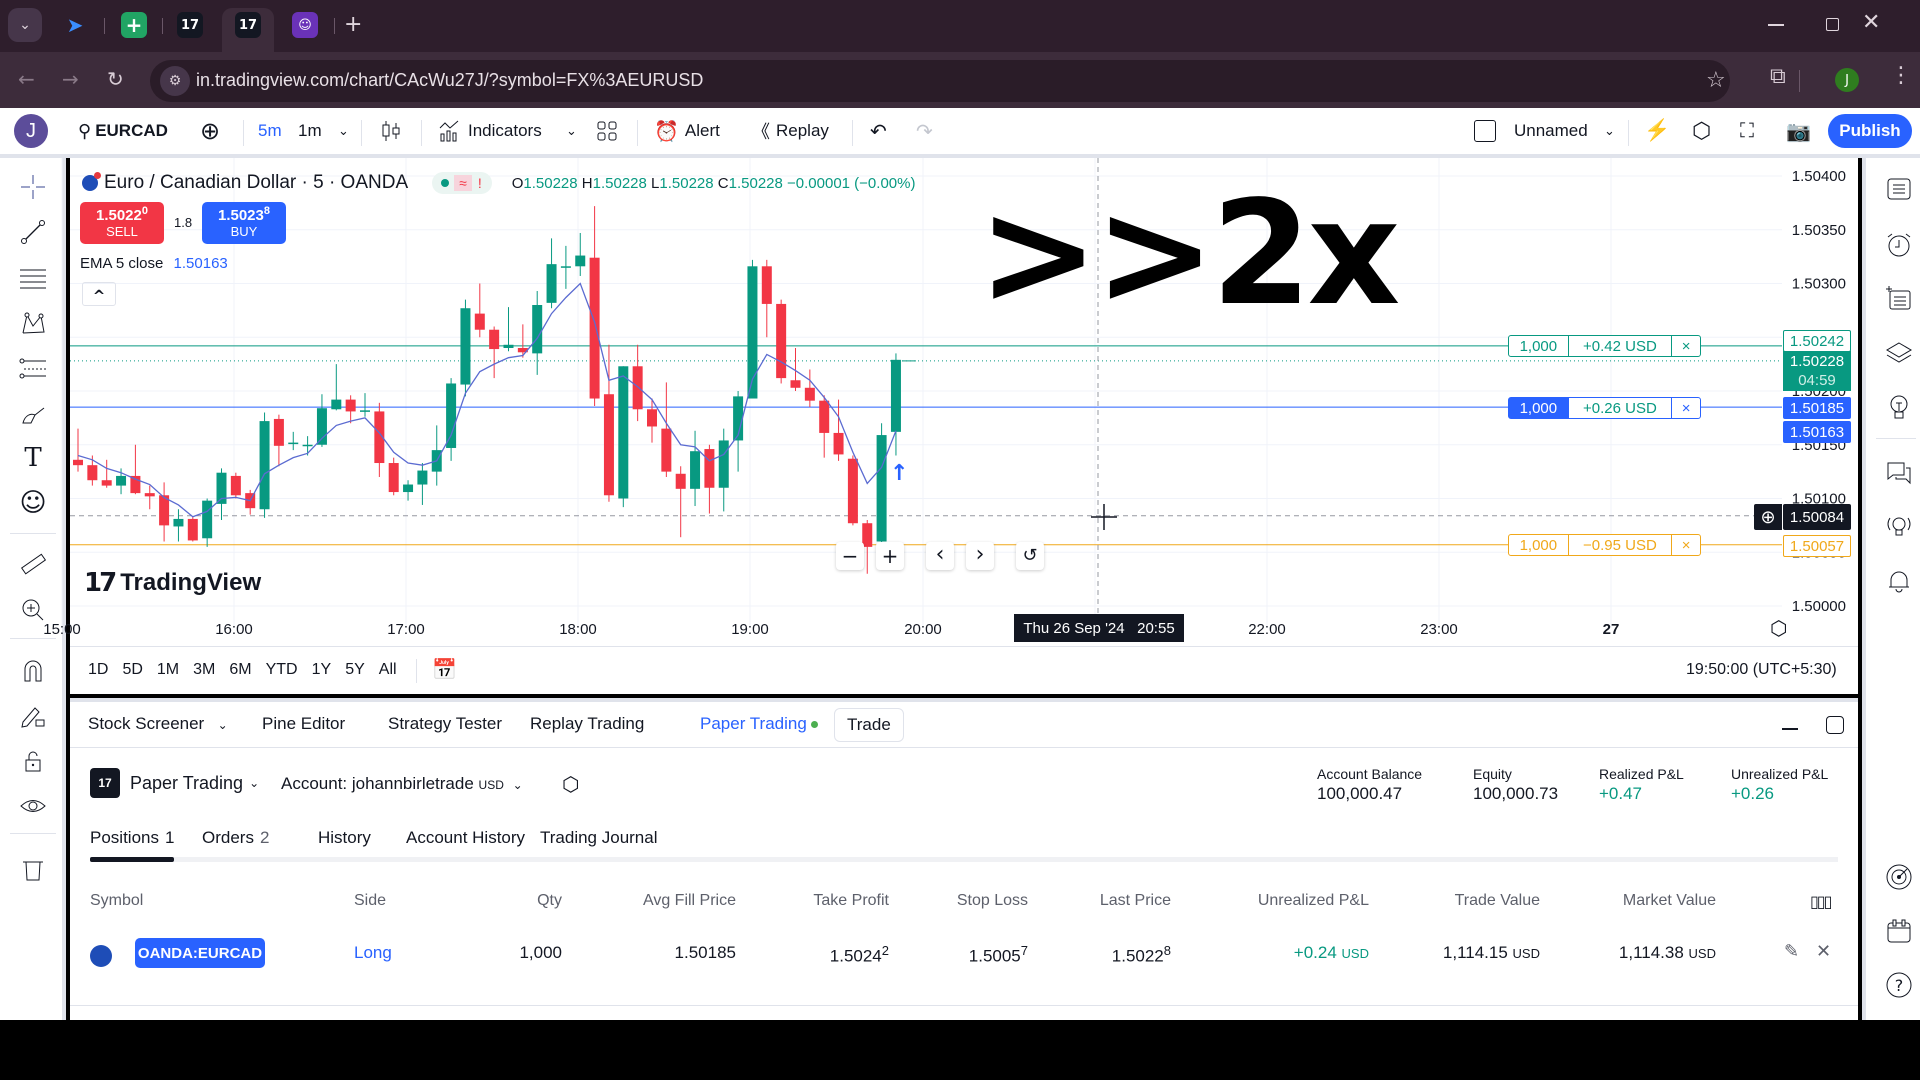 The height and width of the screenshot is (1080, 1920). What do you see at coordinates (1798, 131) in the screenshot?
I see `snapshot-button: 📷` at bounding box center [1798, 131].